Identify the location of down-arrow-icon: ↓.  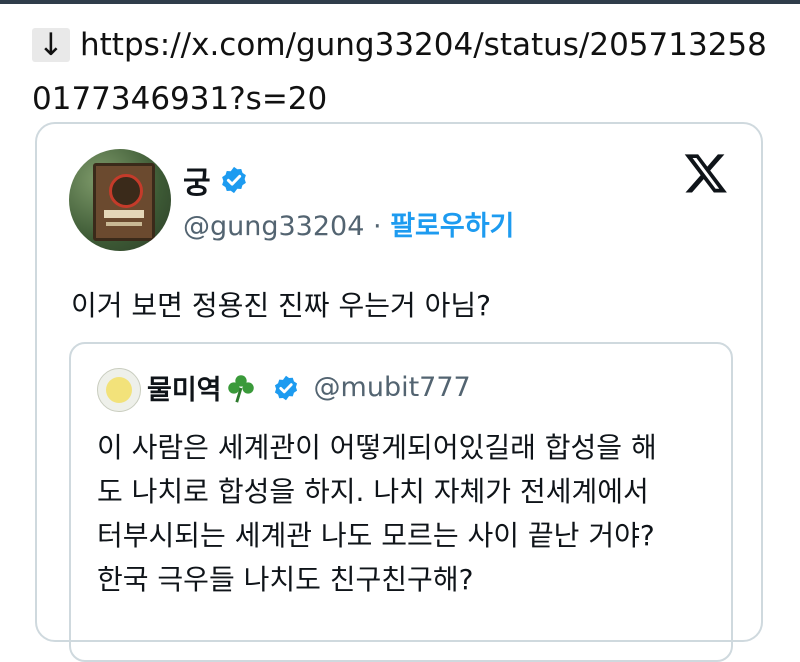
(51, 45).